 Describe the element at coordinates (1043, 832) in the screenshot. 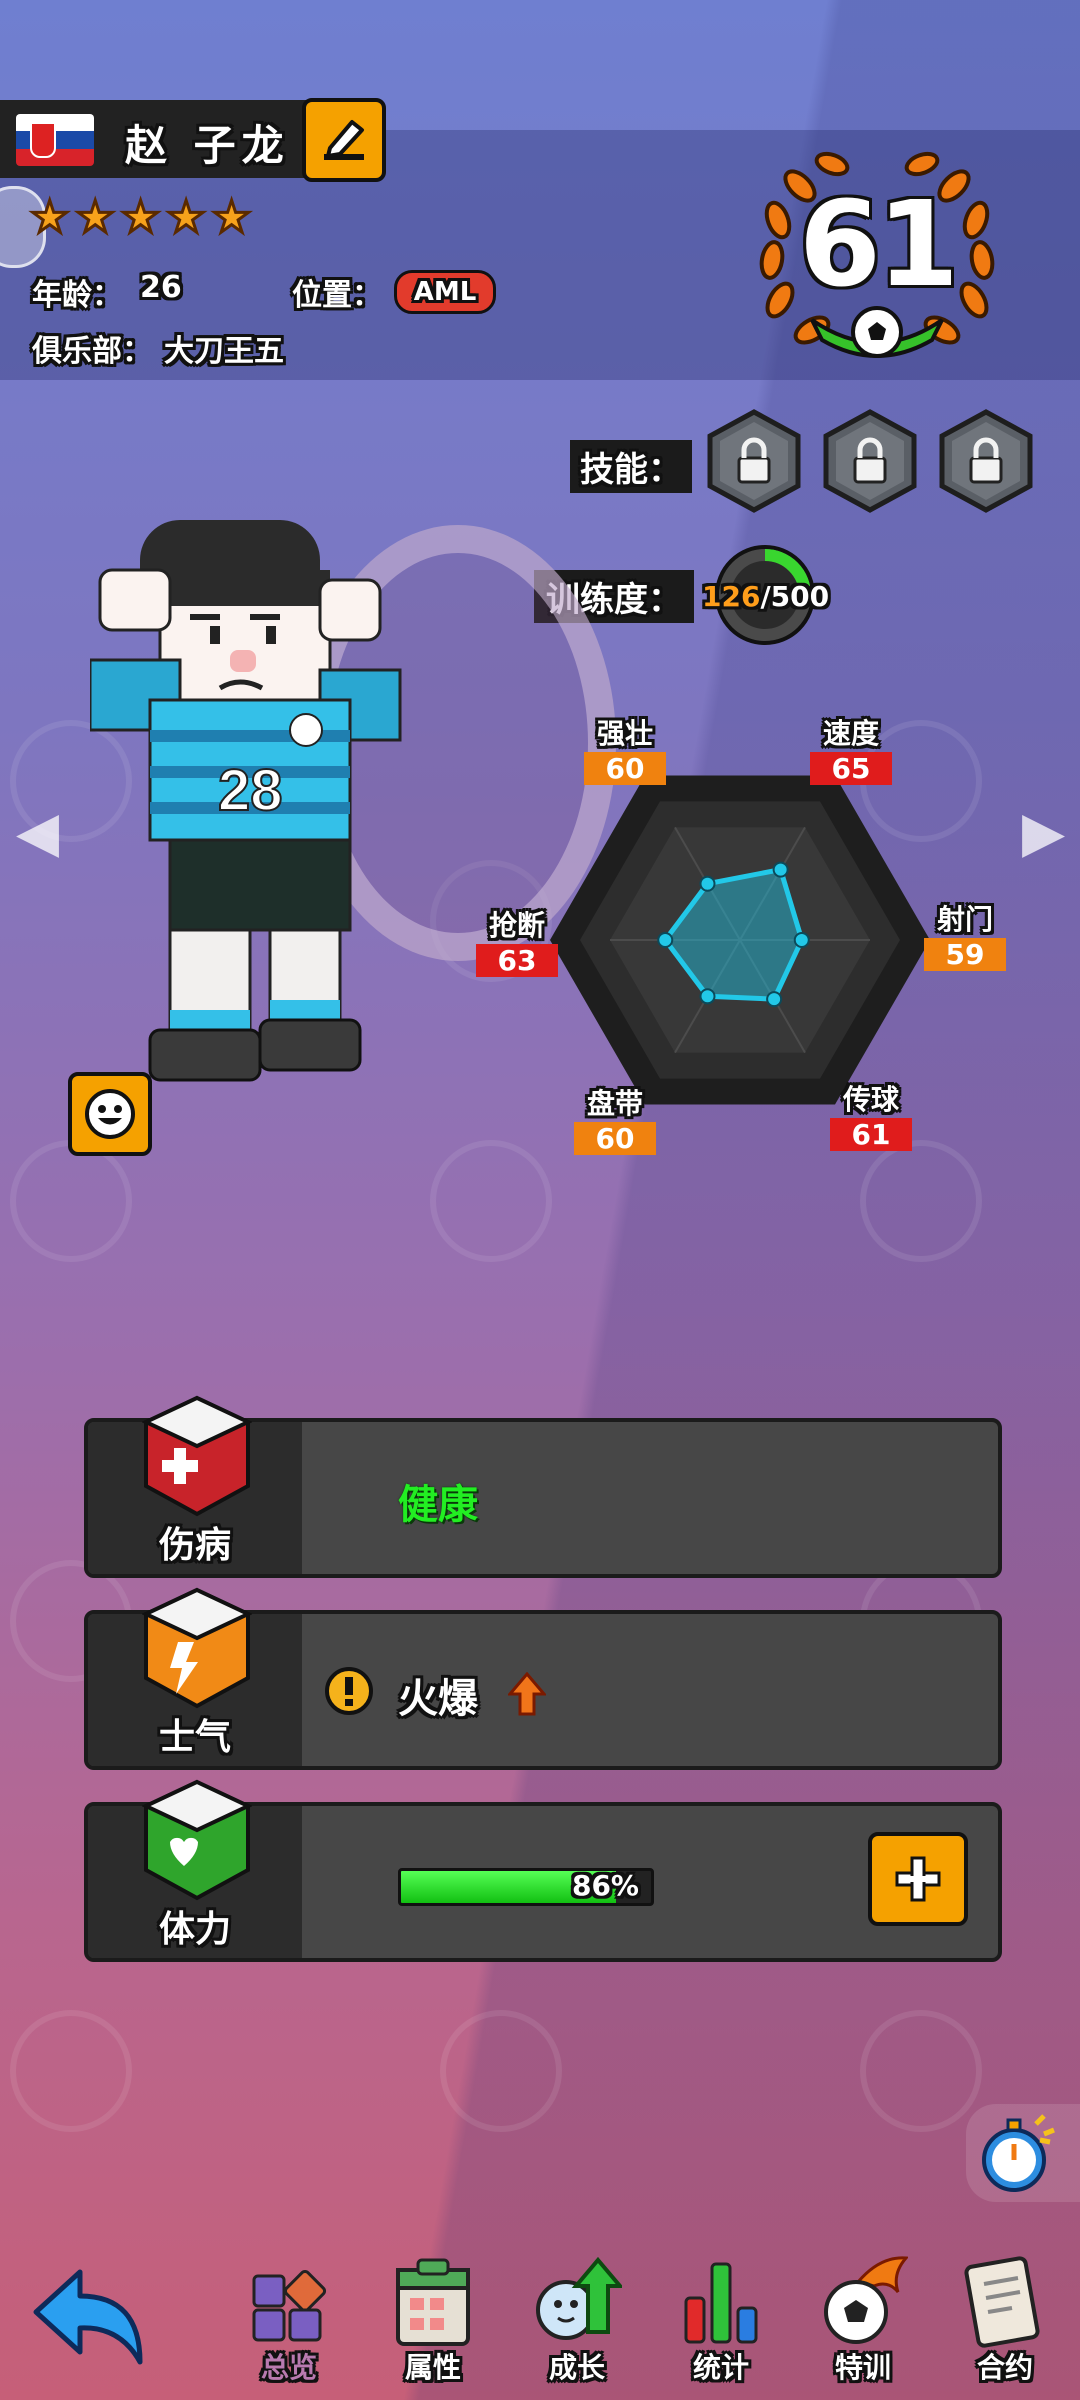

I see `next-player-arrow-icon: ▶` at that location.